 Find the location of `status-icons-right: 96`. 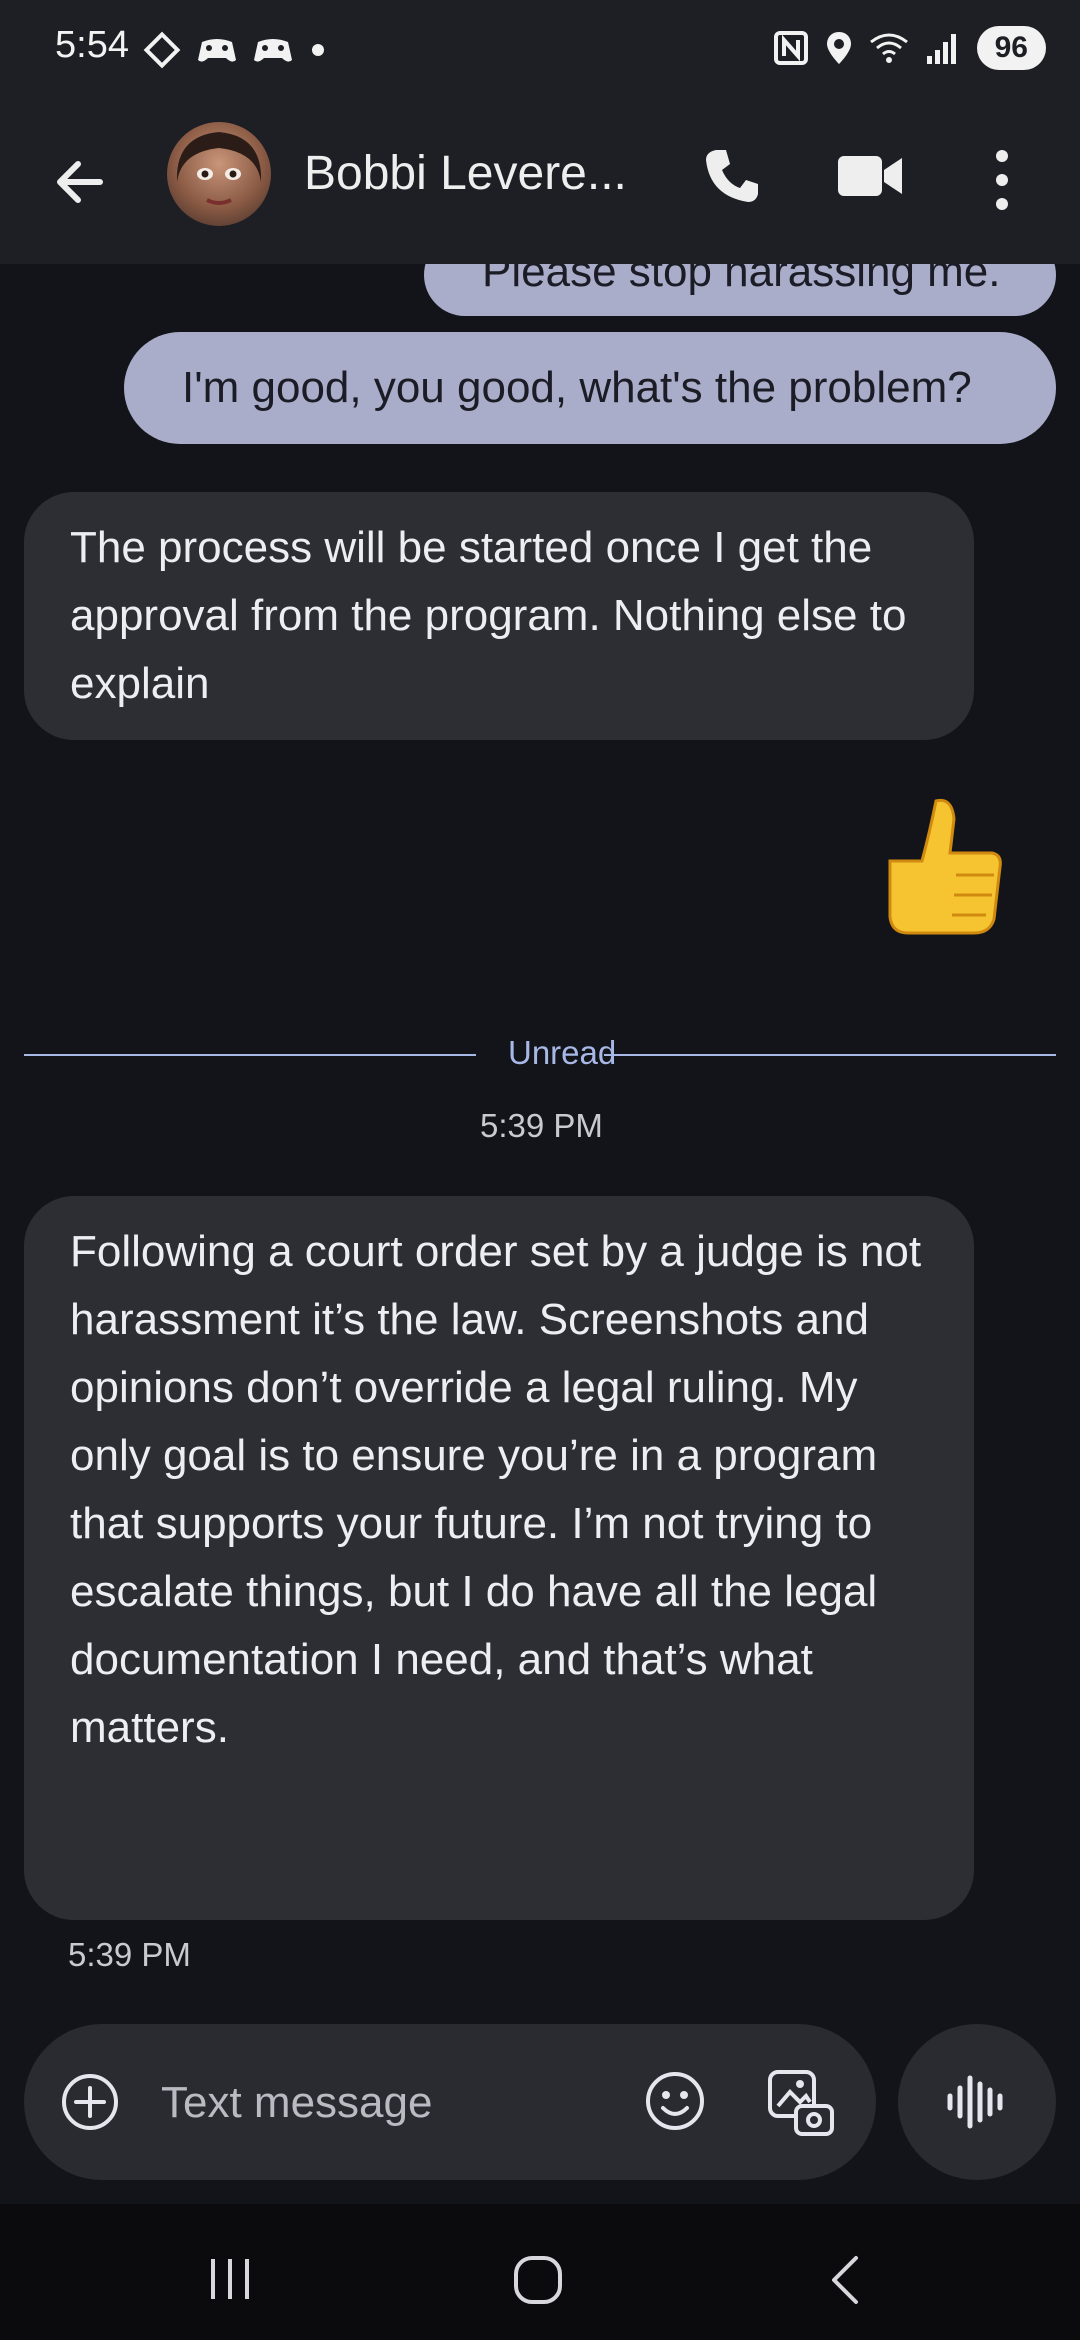

status-icons-right: 96 is located at coordinates (909, 48).